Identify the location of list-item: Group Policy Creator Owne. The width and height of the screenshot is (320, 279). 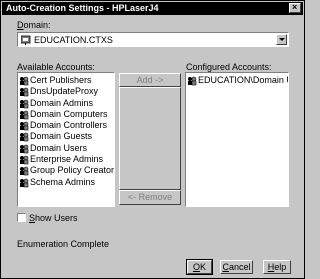
(66, 170).